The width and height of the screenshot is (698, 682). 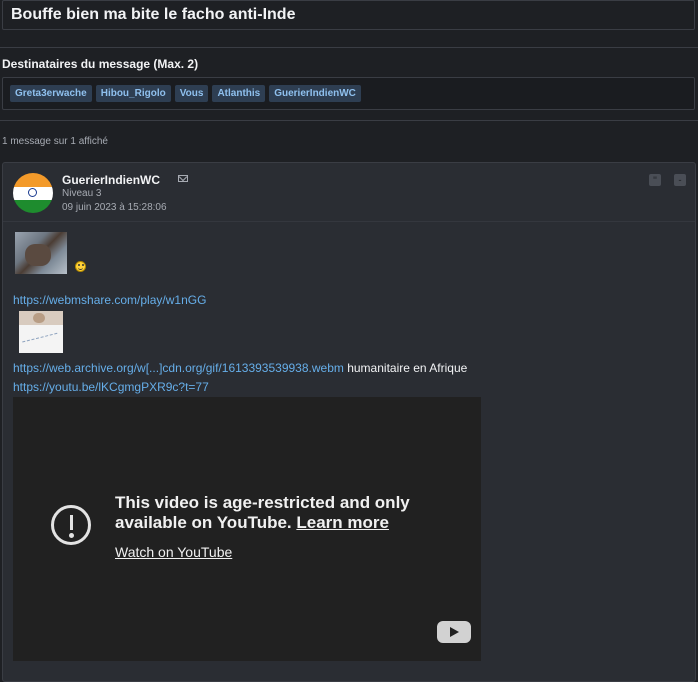 I want to click on avatar, so click(x=33, y=193).